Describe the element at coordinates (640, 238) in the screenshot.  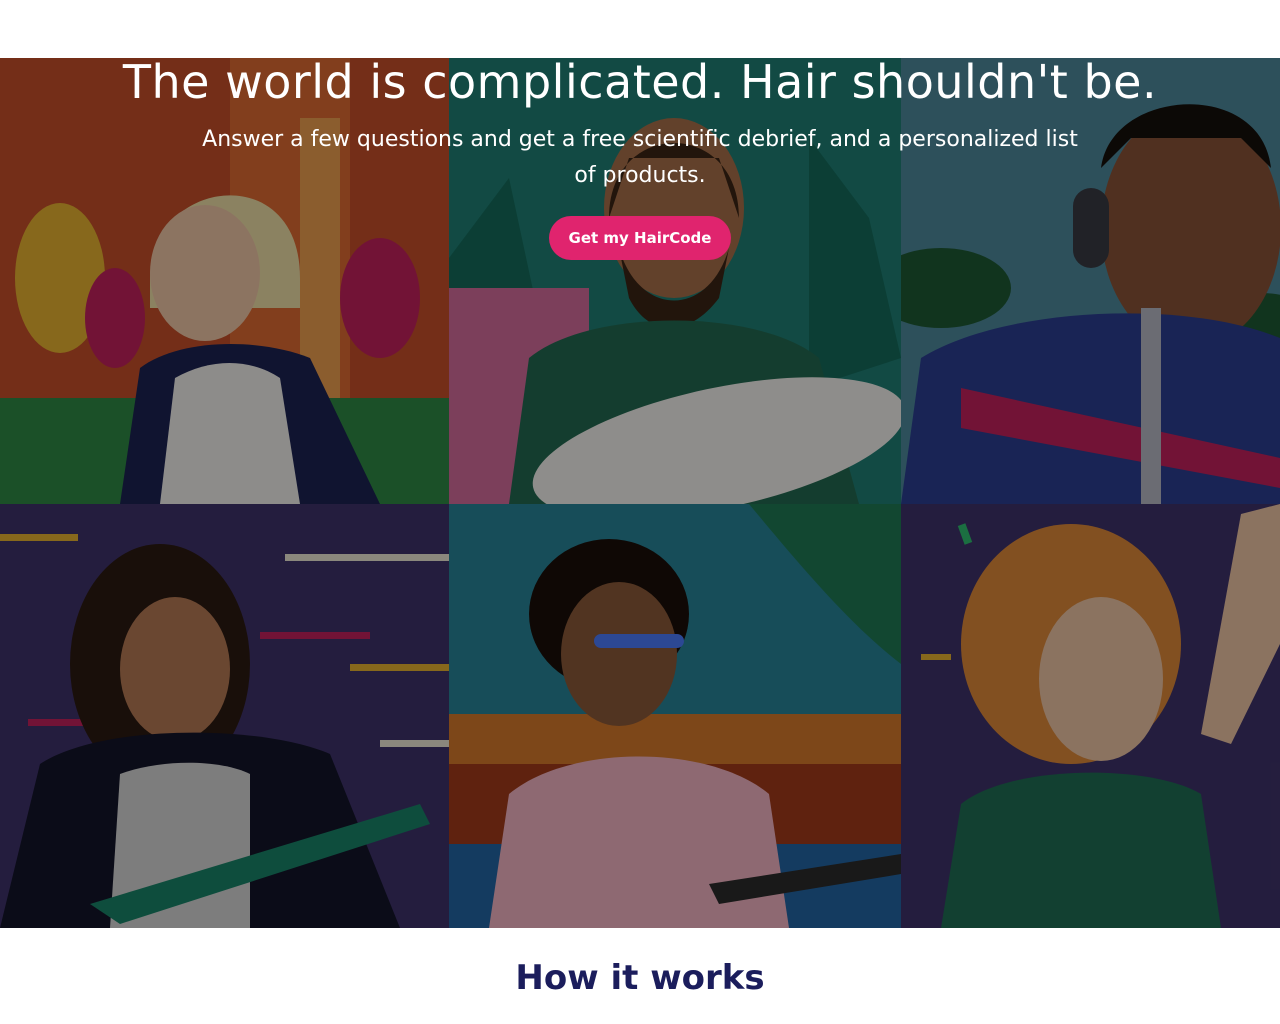
I see `get-haircode-button: Get my HairCode` at that location.